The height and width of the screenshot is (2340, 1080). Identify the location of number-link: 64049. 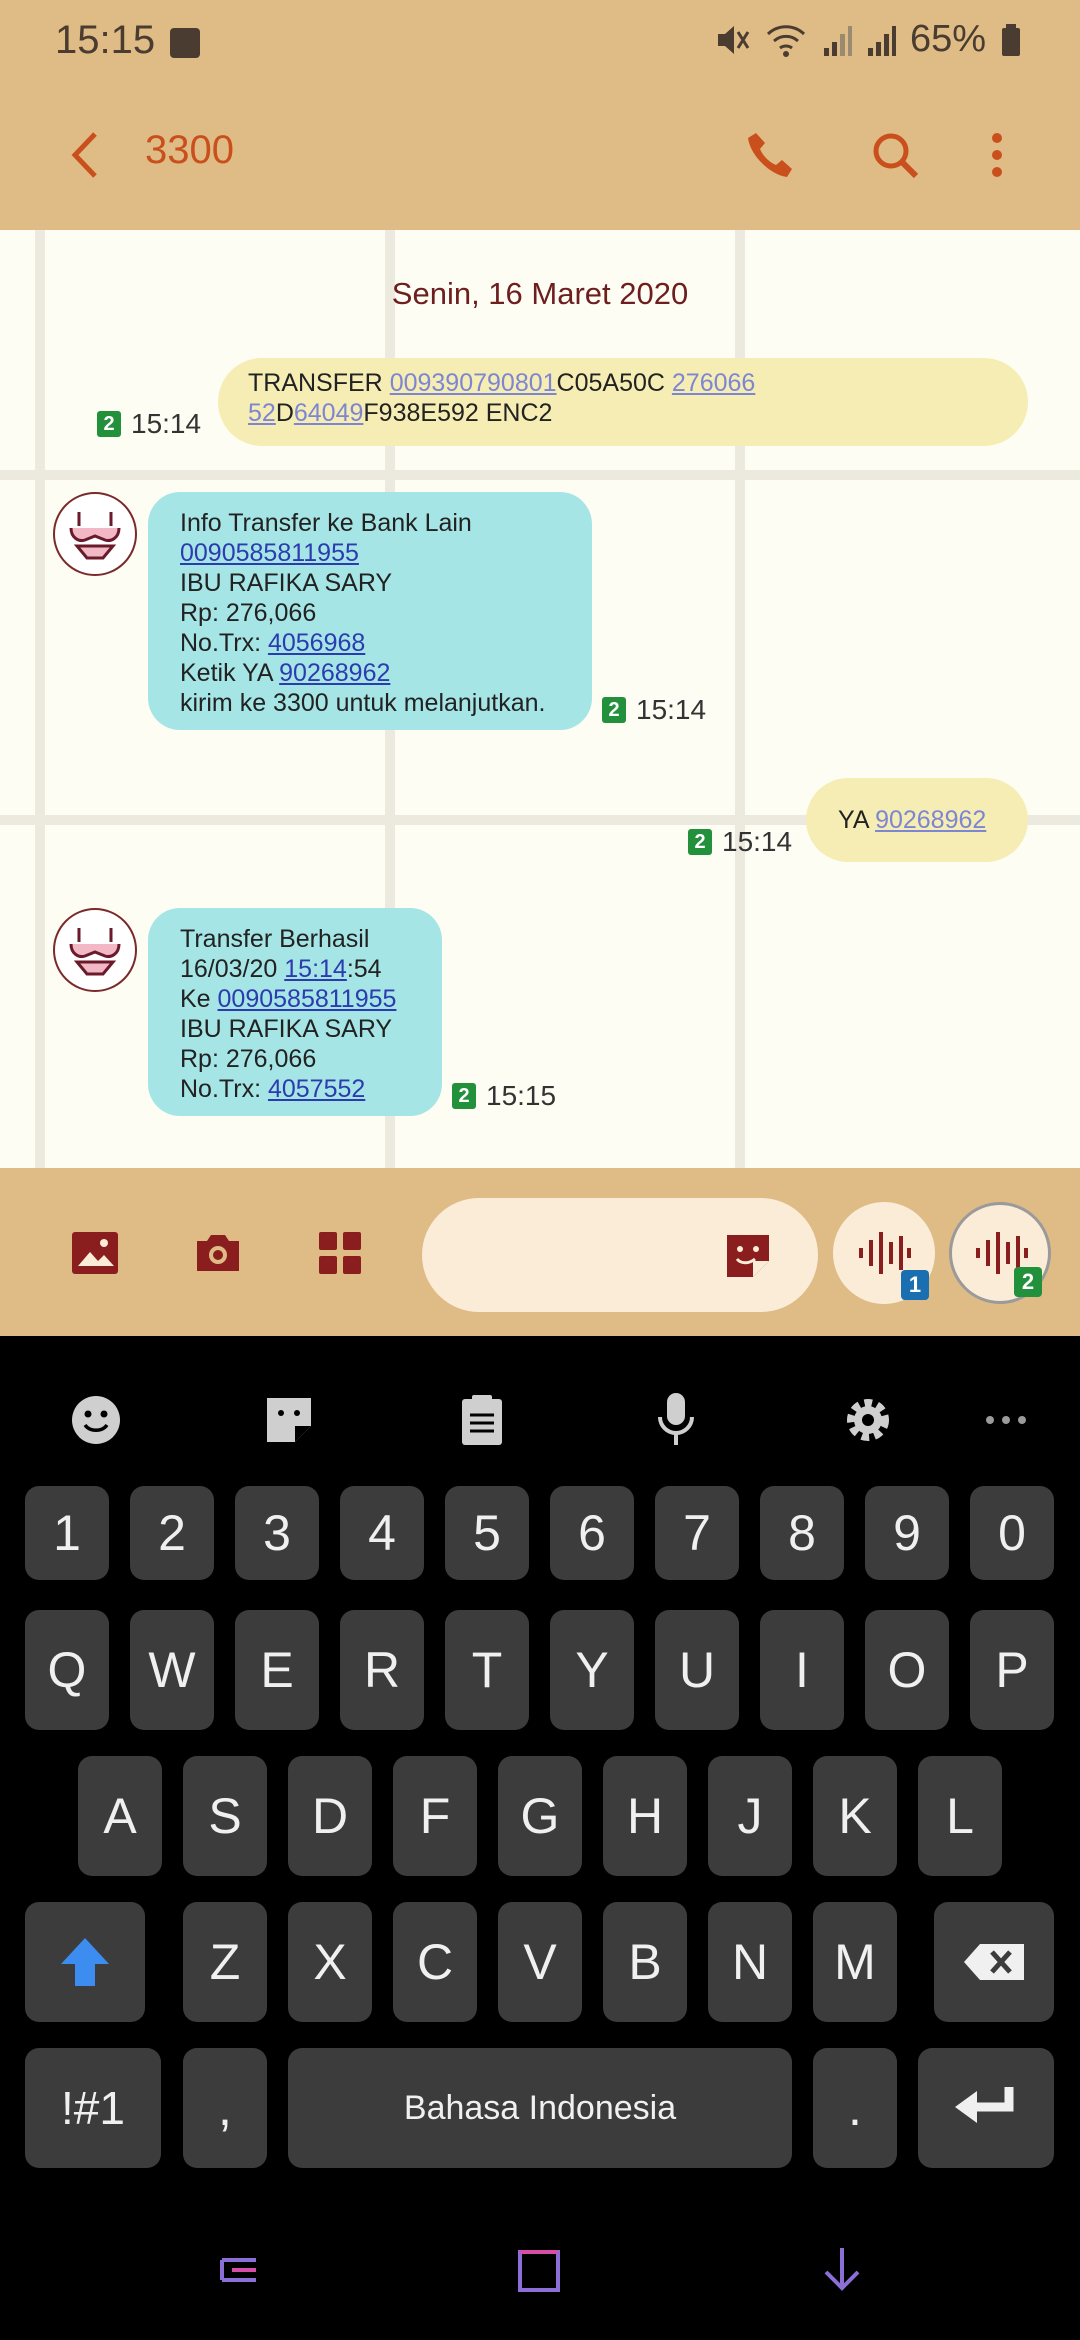
(329, 413).